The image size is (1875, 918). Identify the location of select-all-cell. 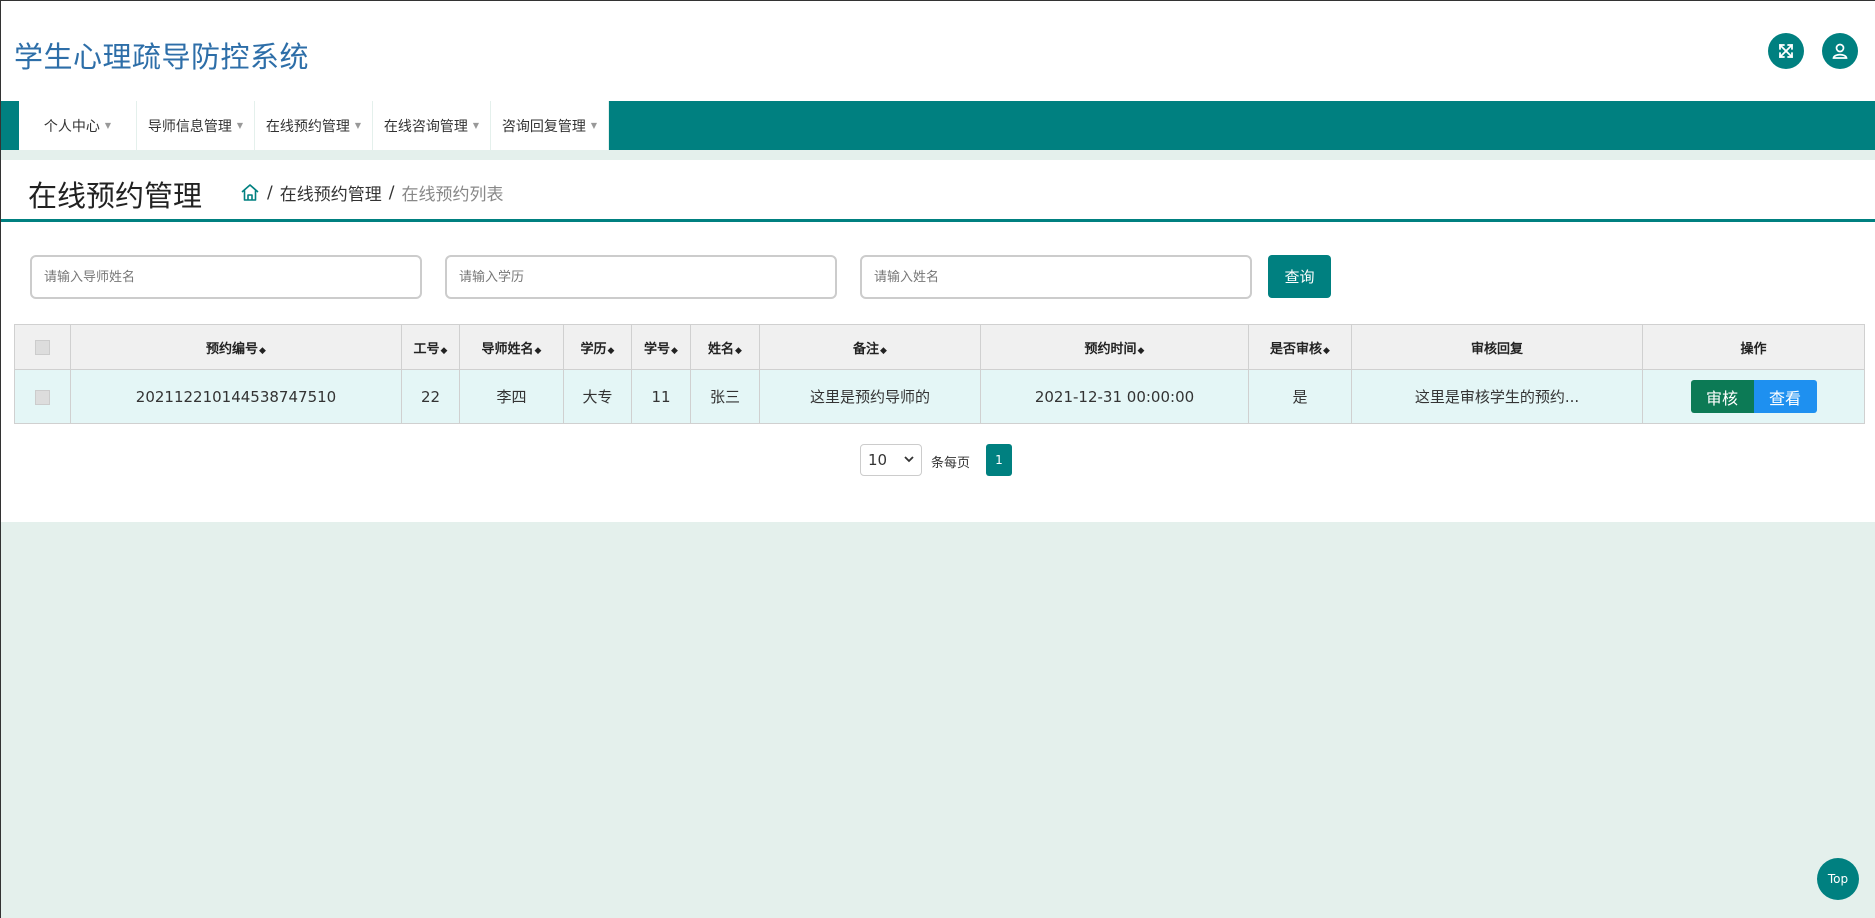
(42, 347).